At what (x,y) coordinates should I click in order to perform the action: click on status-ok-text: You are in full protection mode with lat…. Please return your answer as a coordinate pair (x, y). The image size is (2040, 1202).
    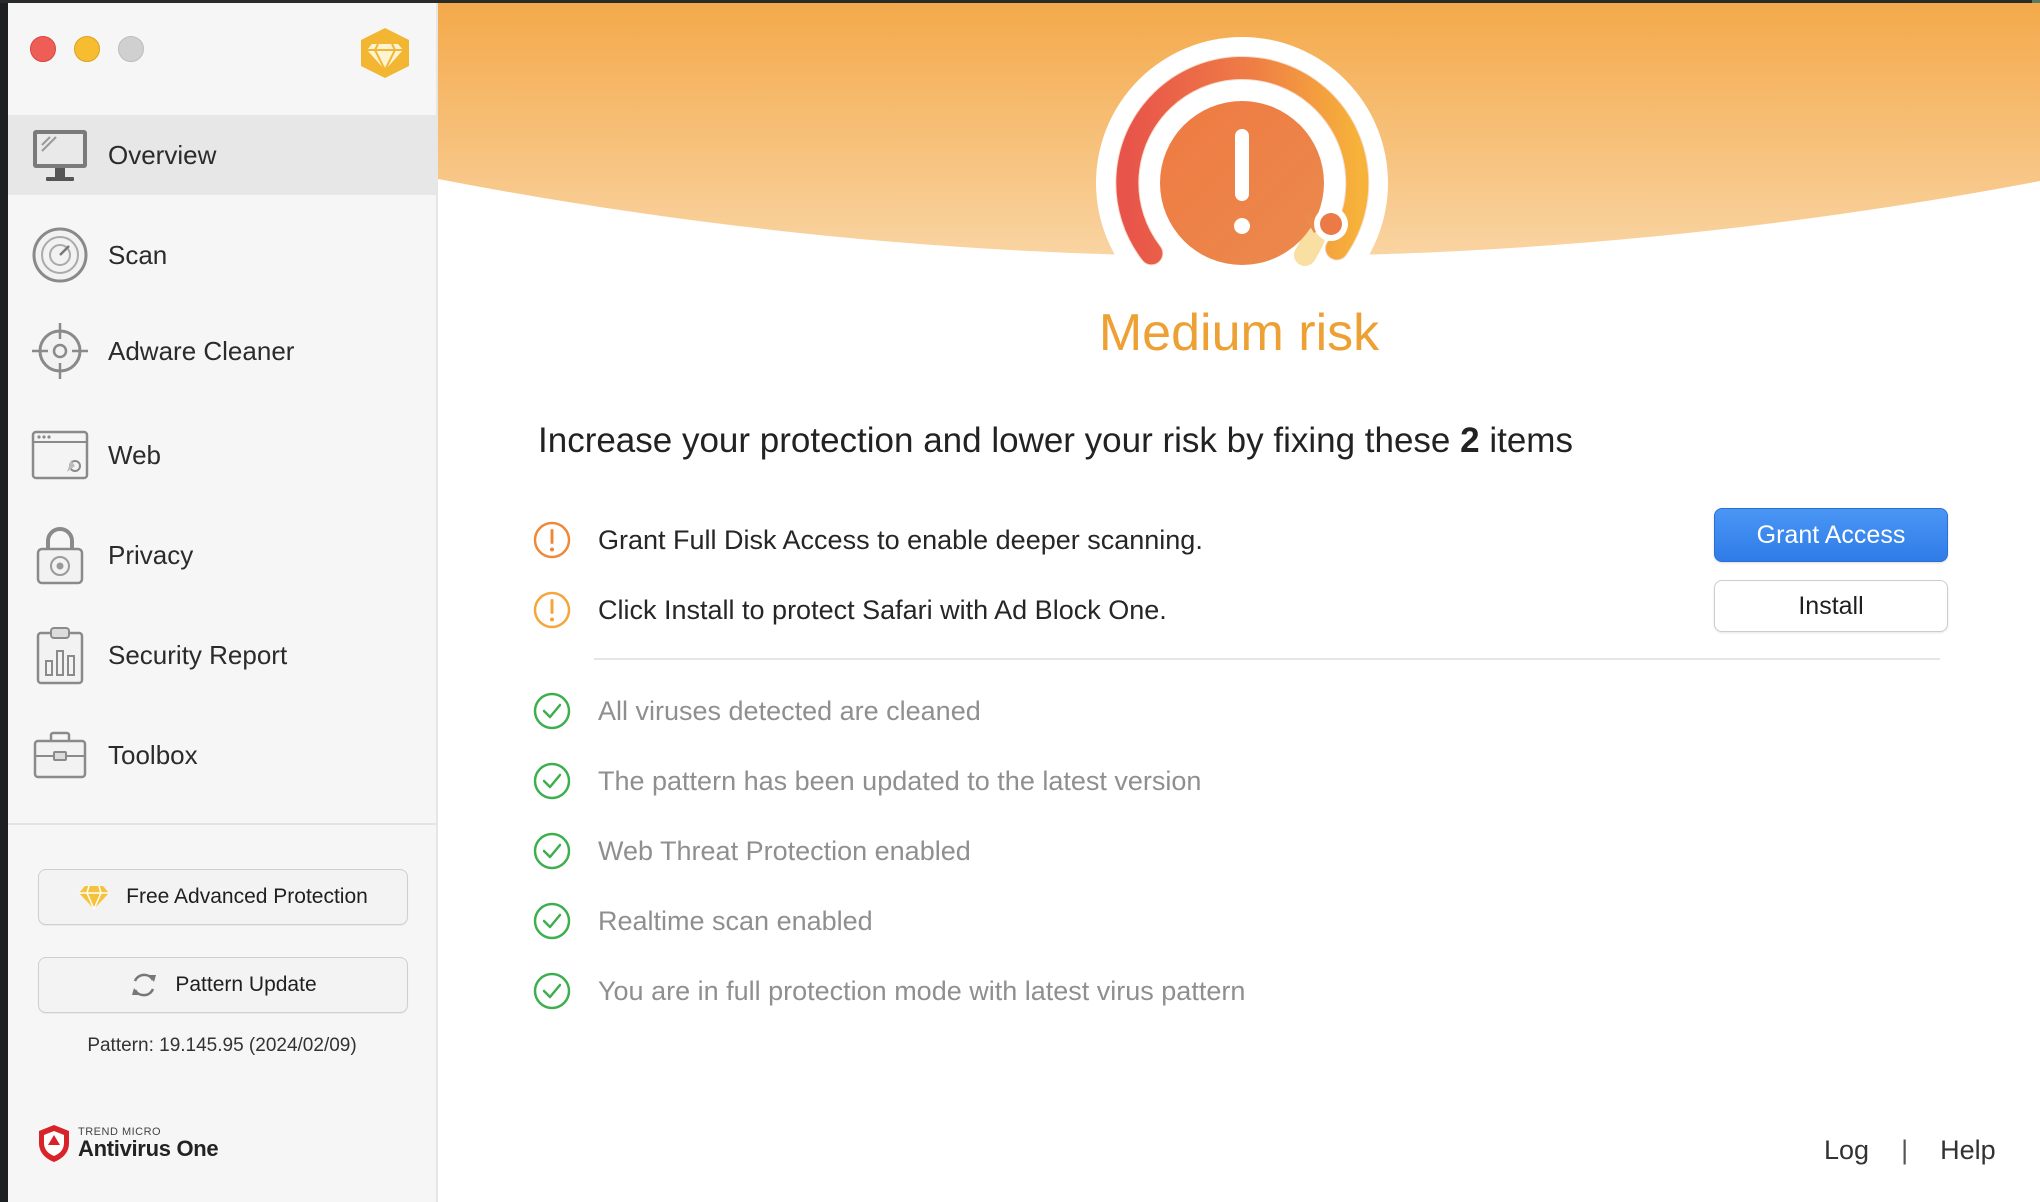
    Looking at the image, I should click on (922, 990).